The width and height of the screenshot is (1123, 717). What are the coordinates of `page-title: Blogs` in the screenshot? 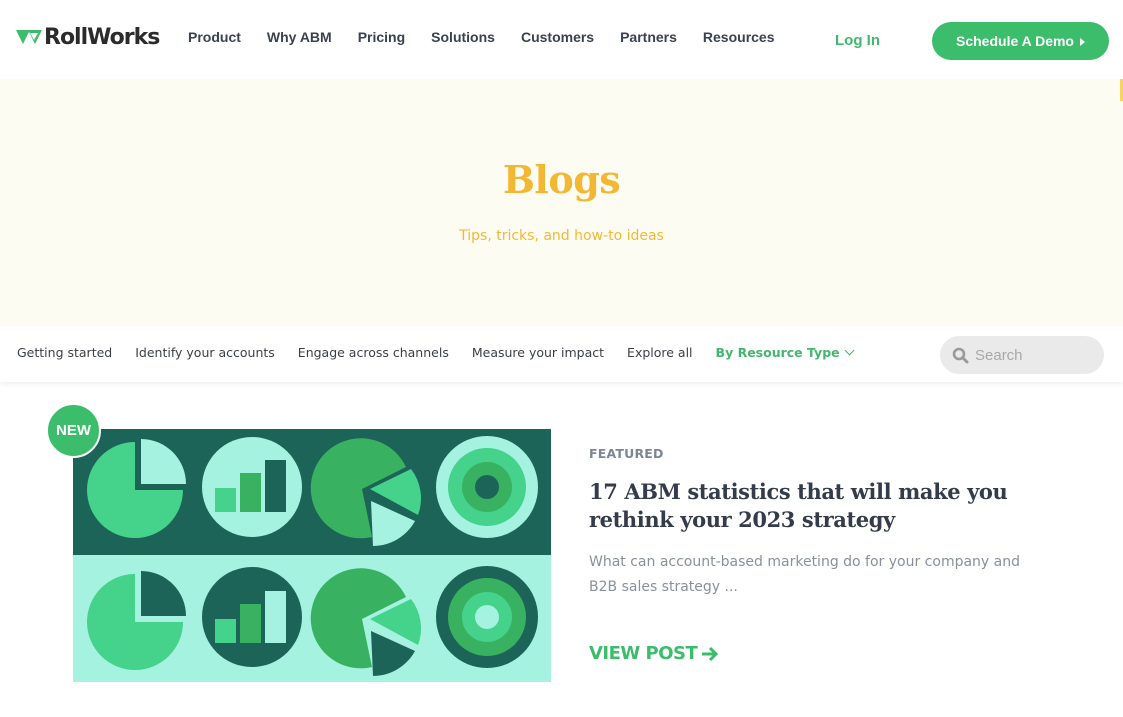 It's located at (561, 179).